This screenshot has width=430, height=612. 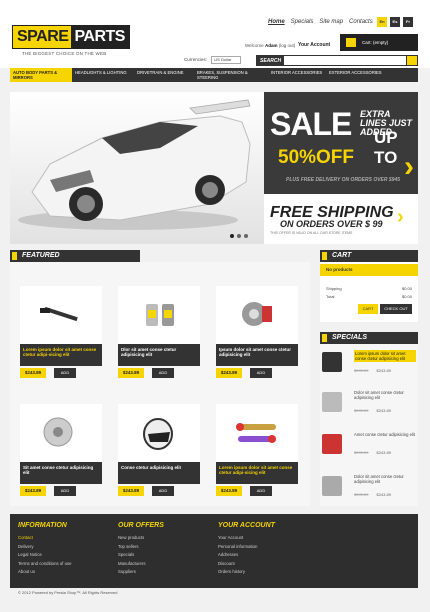 I want to click on footer-link: Delivery, so click(x=45, y=547).